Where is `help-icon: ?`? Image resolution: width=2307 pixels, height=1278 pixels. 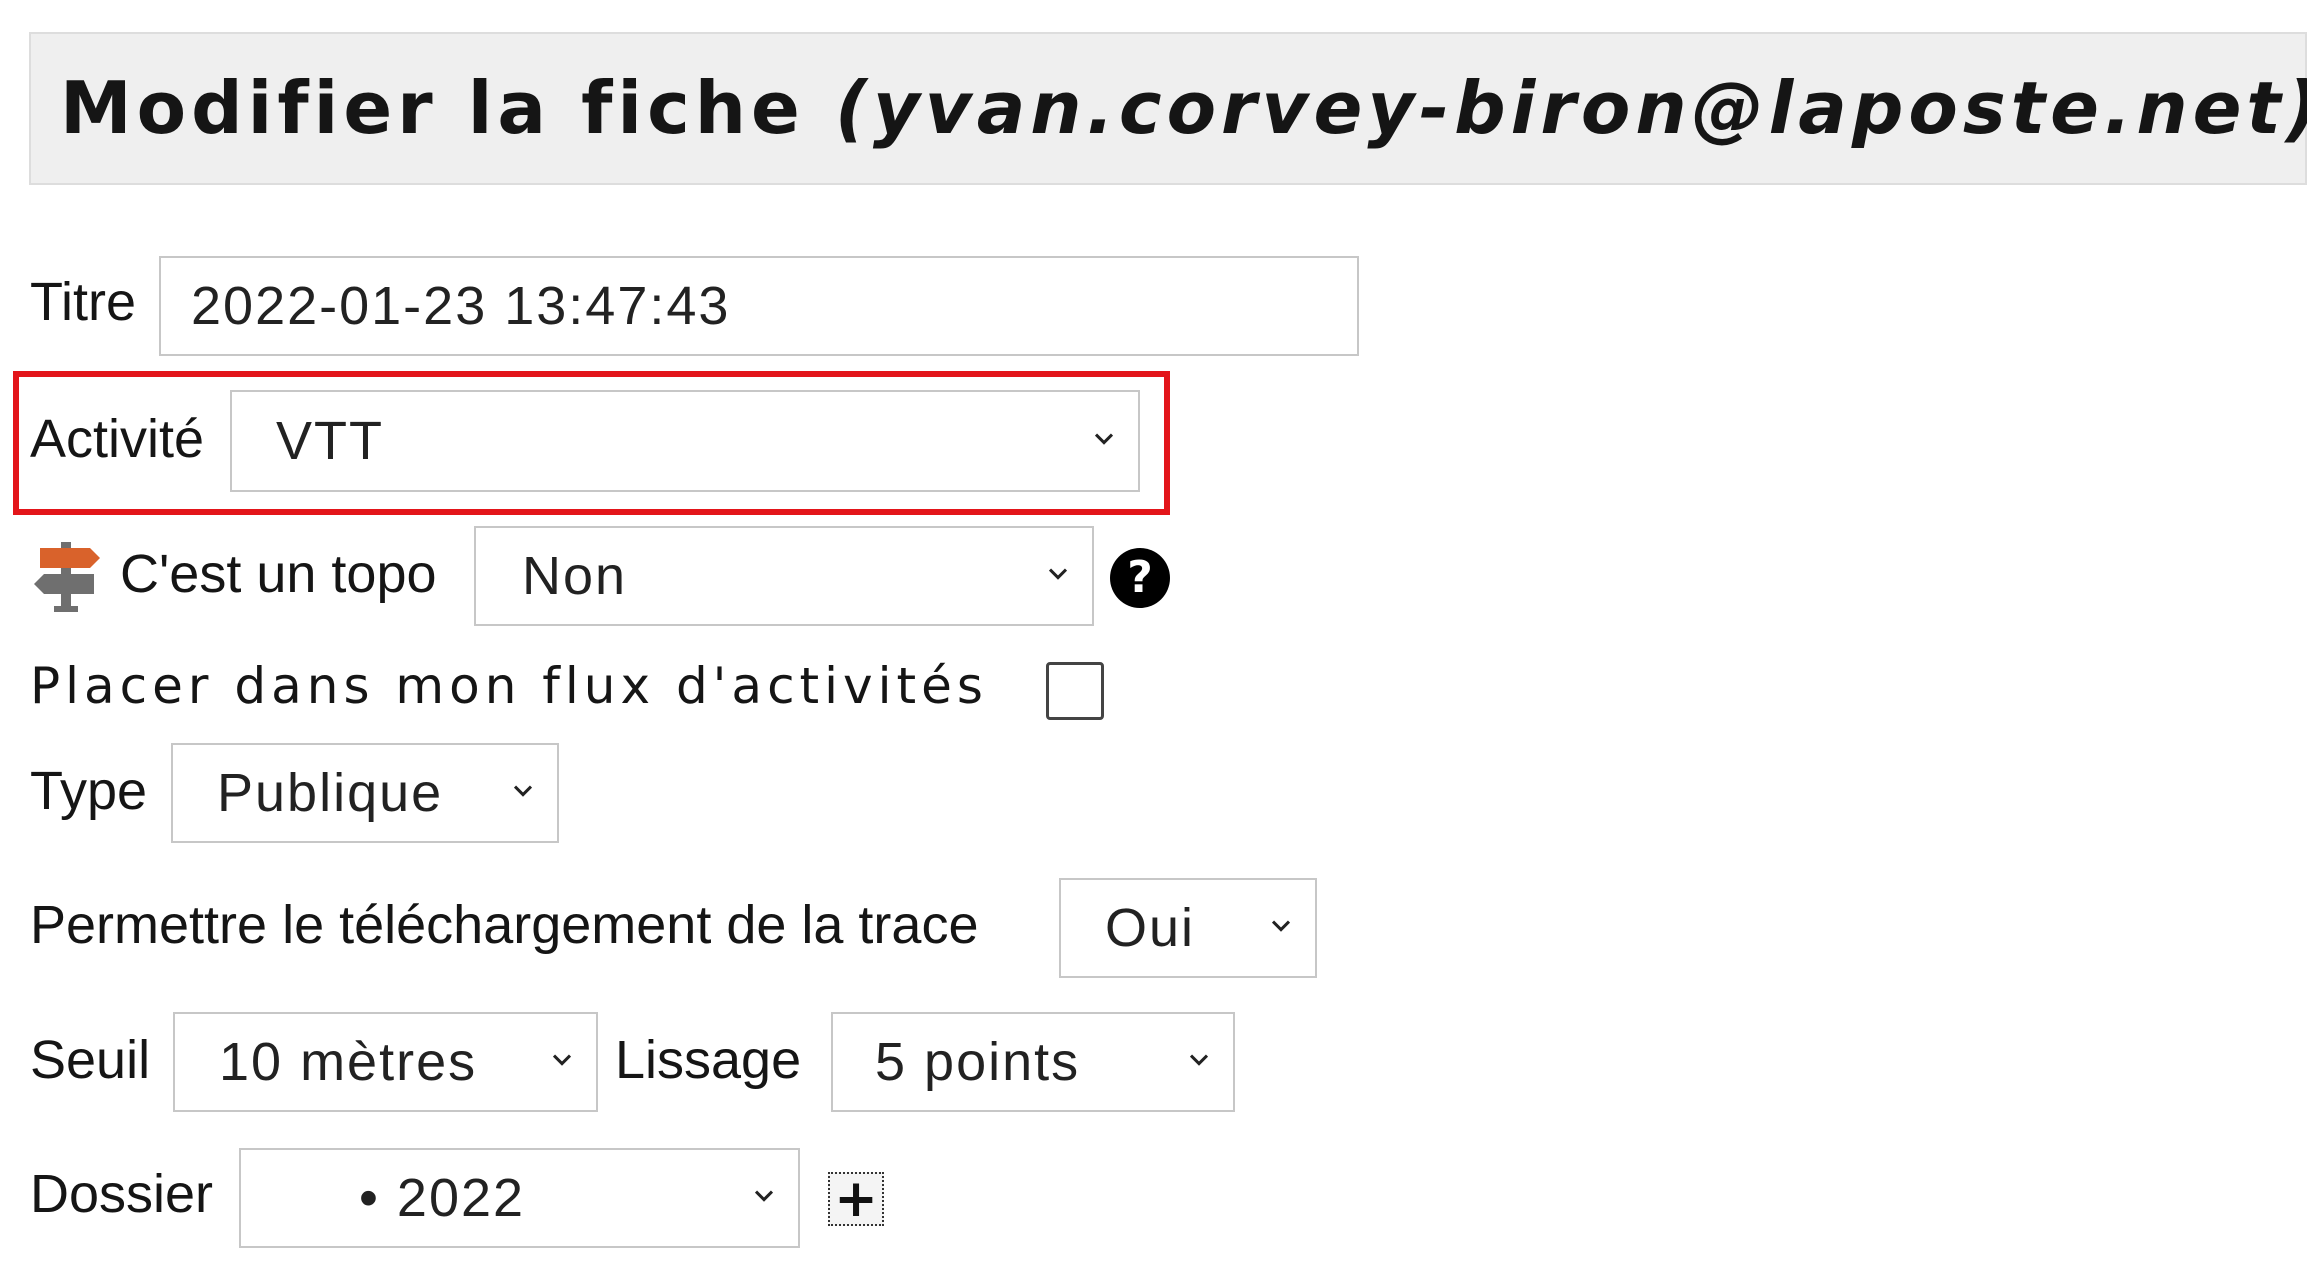
help-icon: ? is located at coordinates (1140, 578).